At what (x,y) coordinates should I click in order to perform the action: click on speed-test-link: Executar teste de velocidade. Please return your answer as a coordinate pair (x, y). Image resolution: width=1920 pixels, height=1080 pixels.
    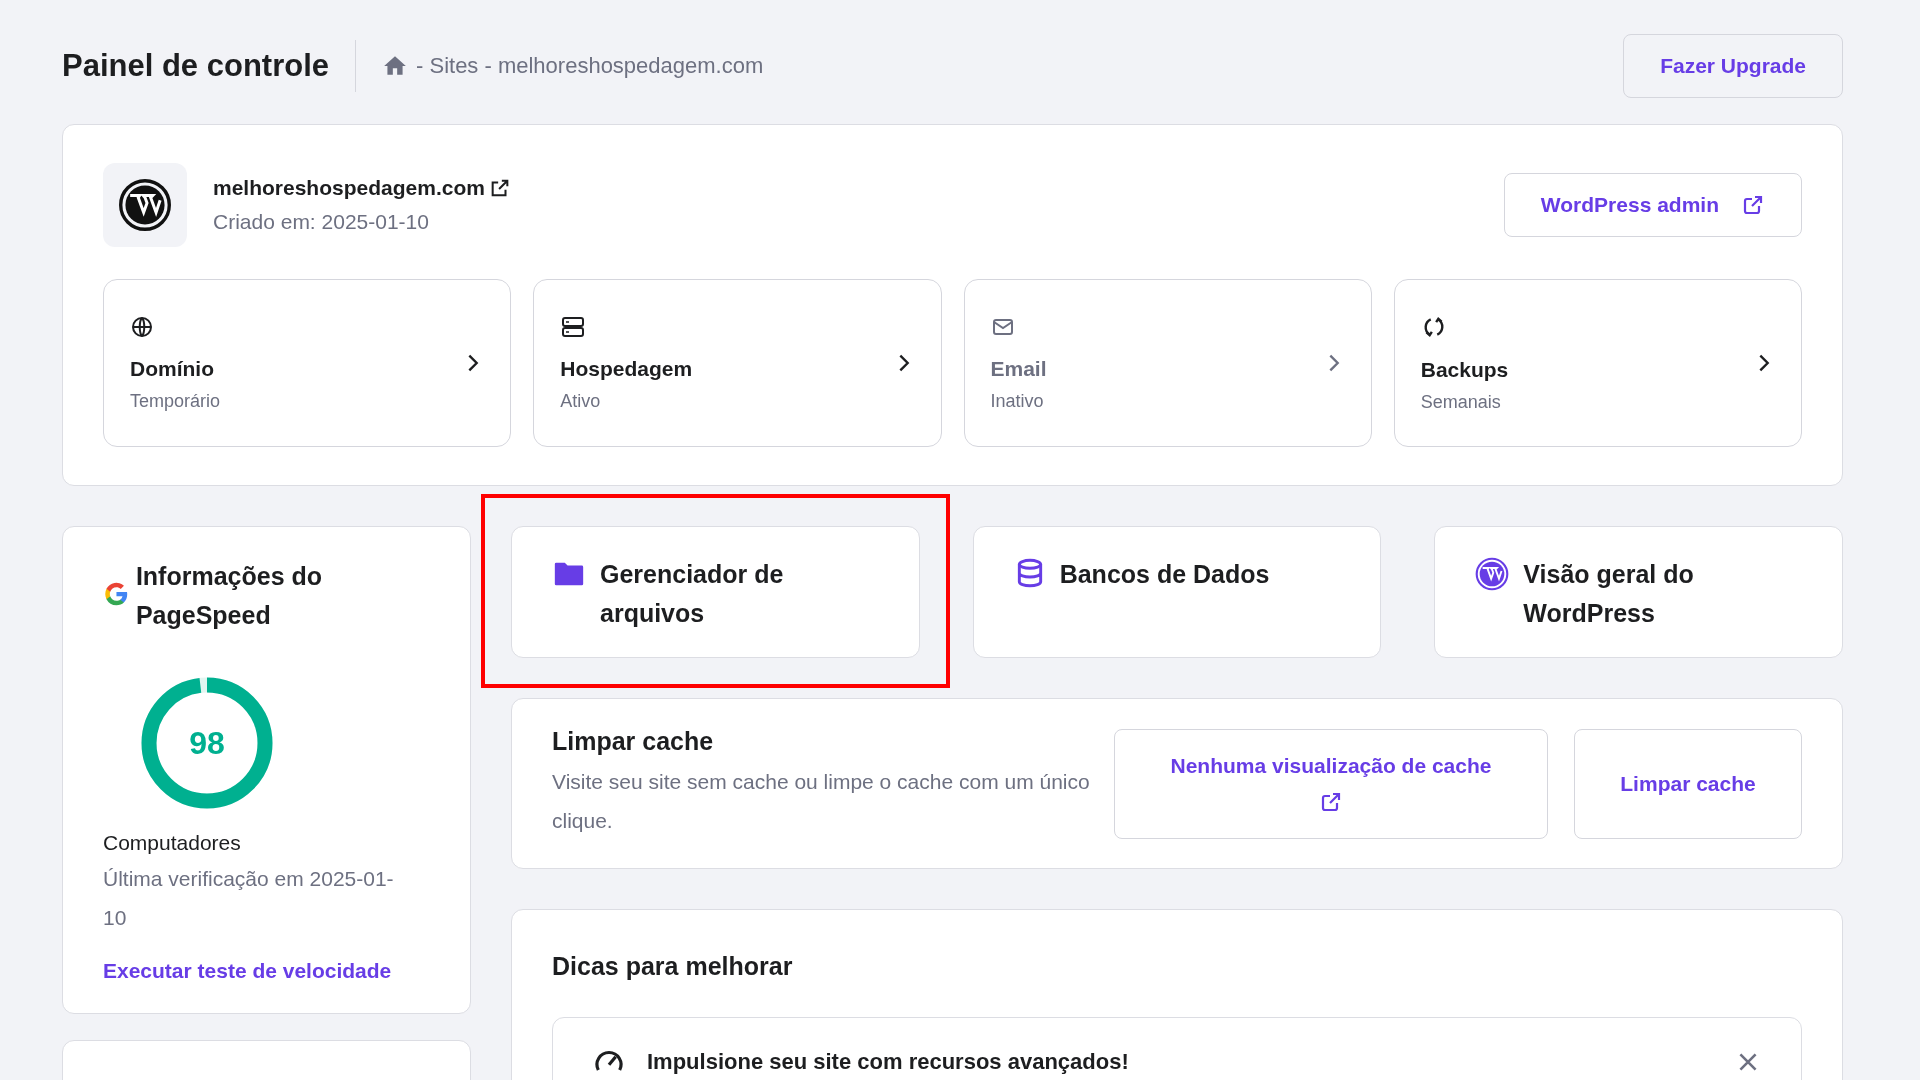
    Looking at the image, I should click on (266, 971).